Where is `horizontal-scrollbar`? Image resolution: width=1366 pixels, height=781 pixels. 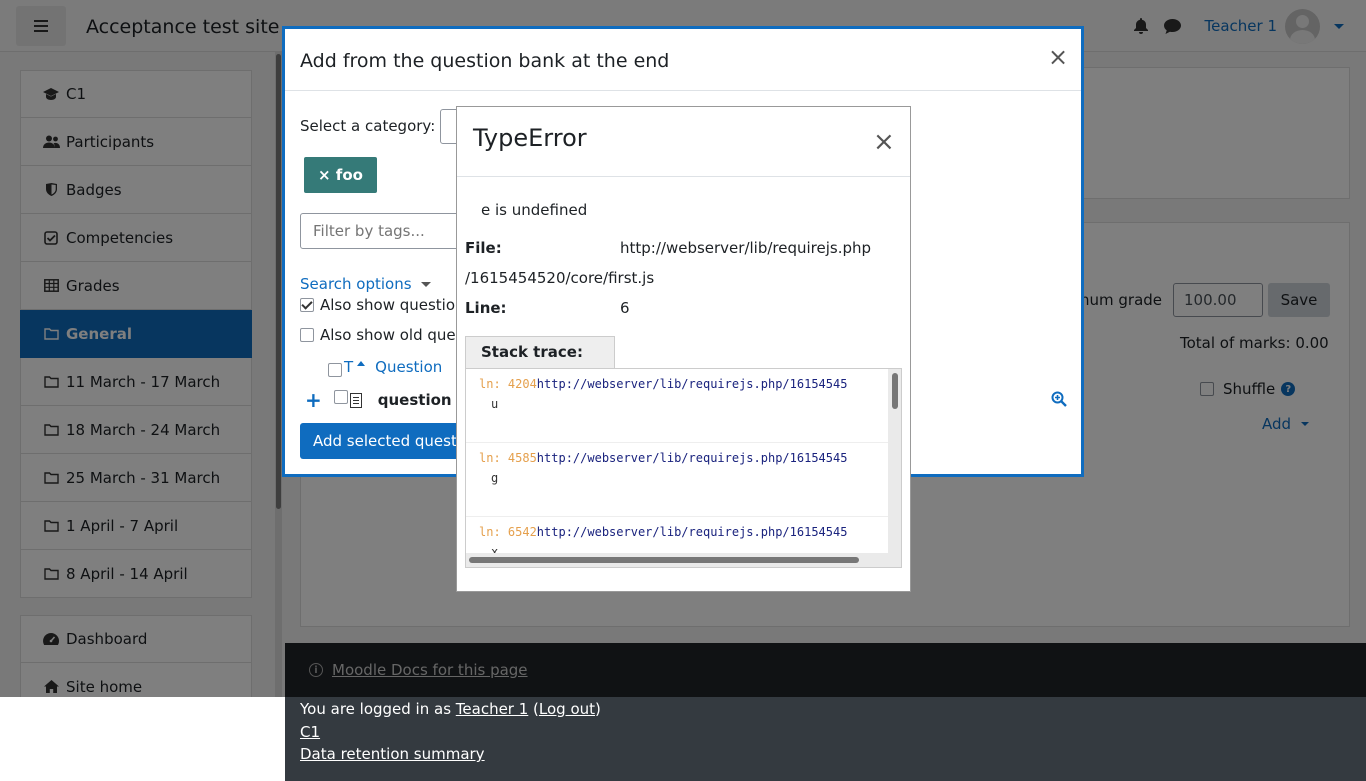 horizontal-scrollbar is located at coordinates (677, 560).